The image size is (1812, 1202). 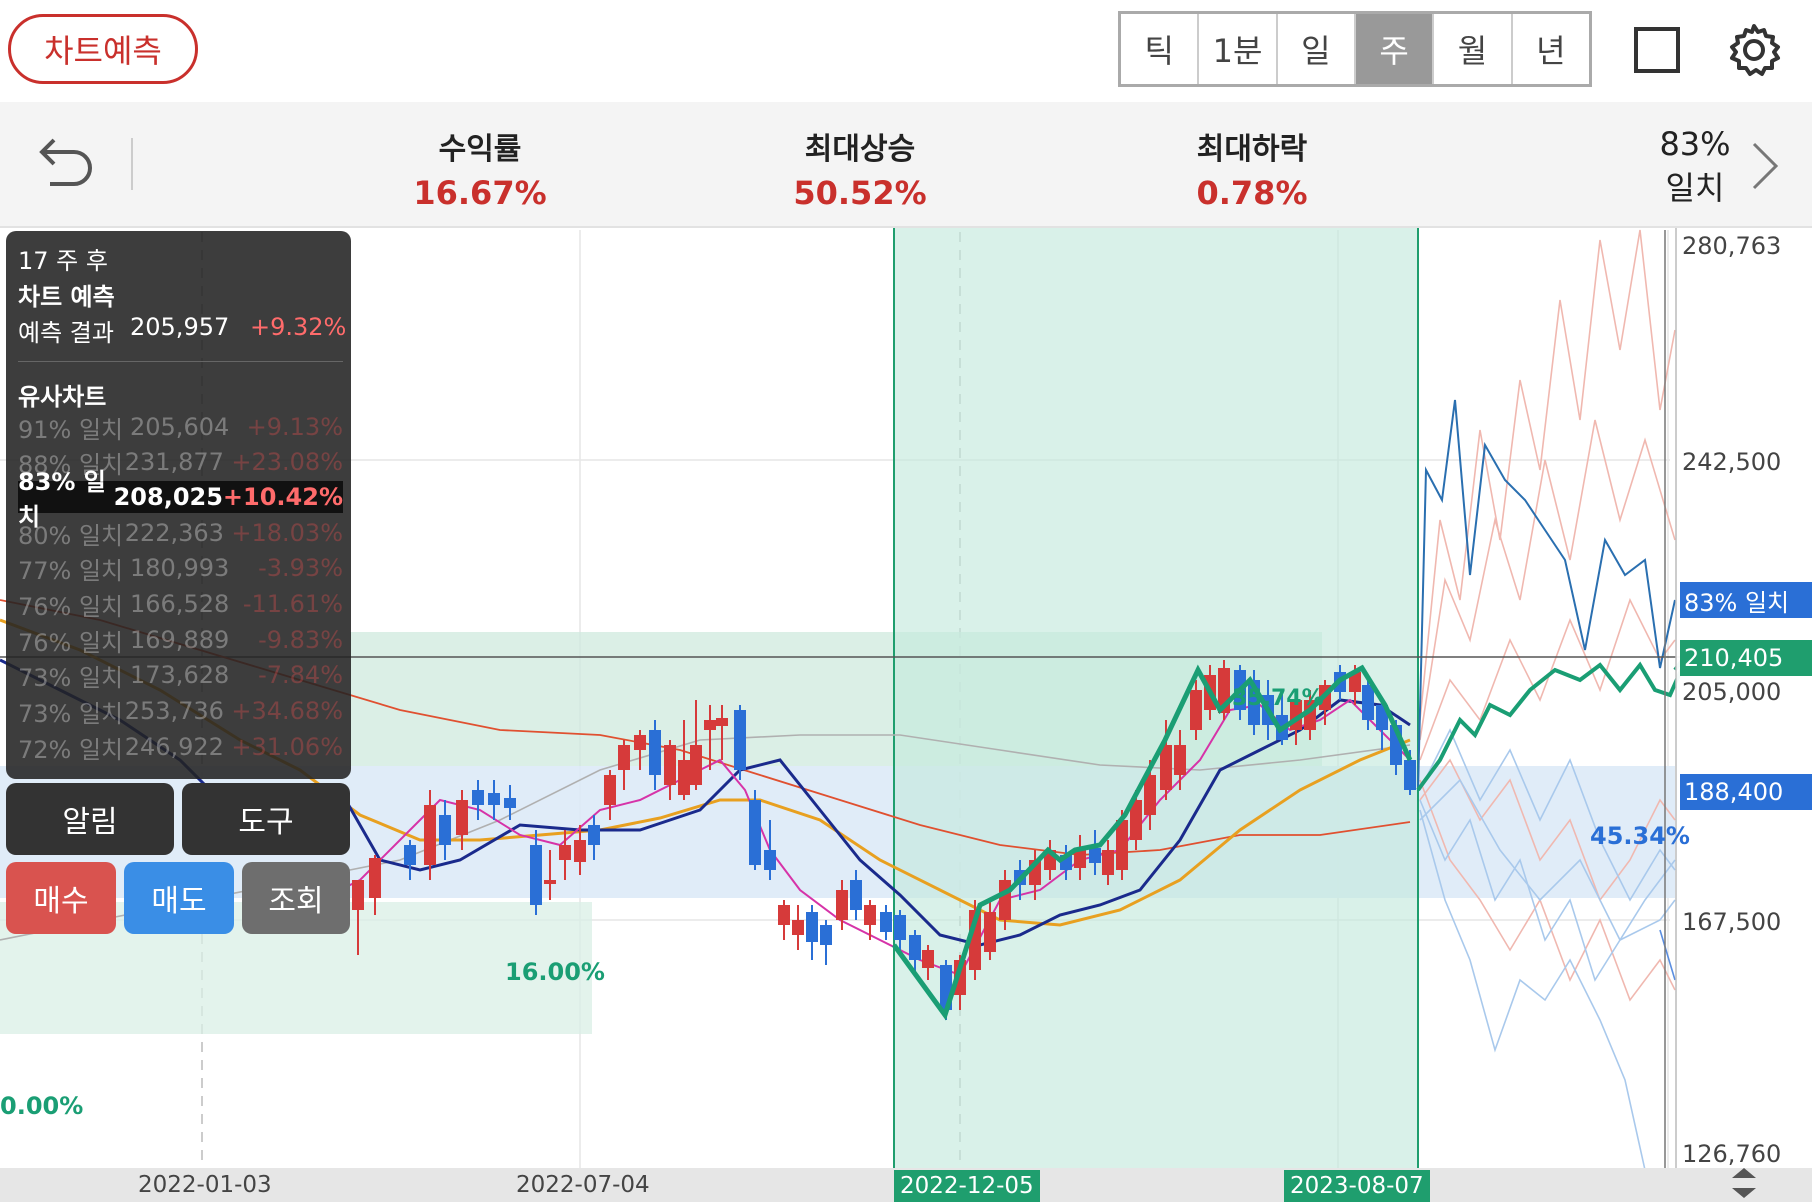 I want to click on weeks-after: 17 주 후, so click(x=63, y=261).